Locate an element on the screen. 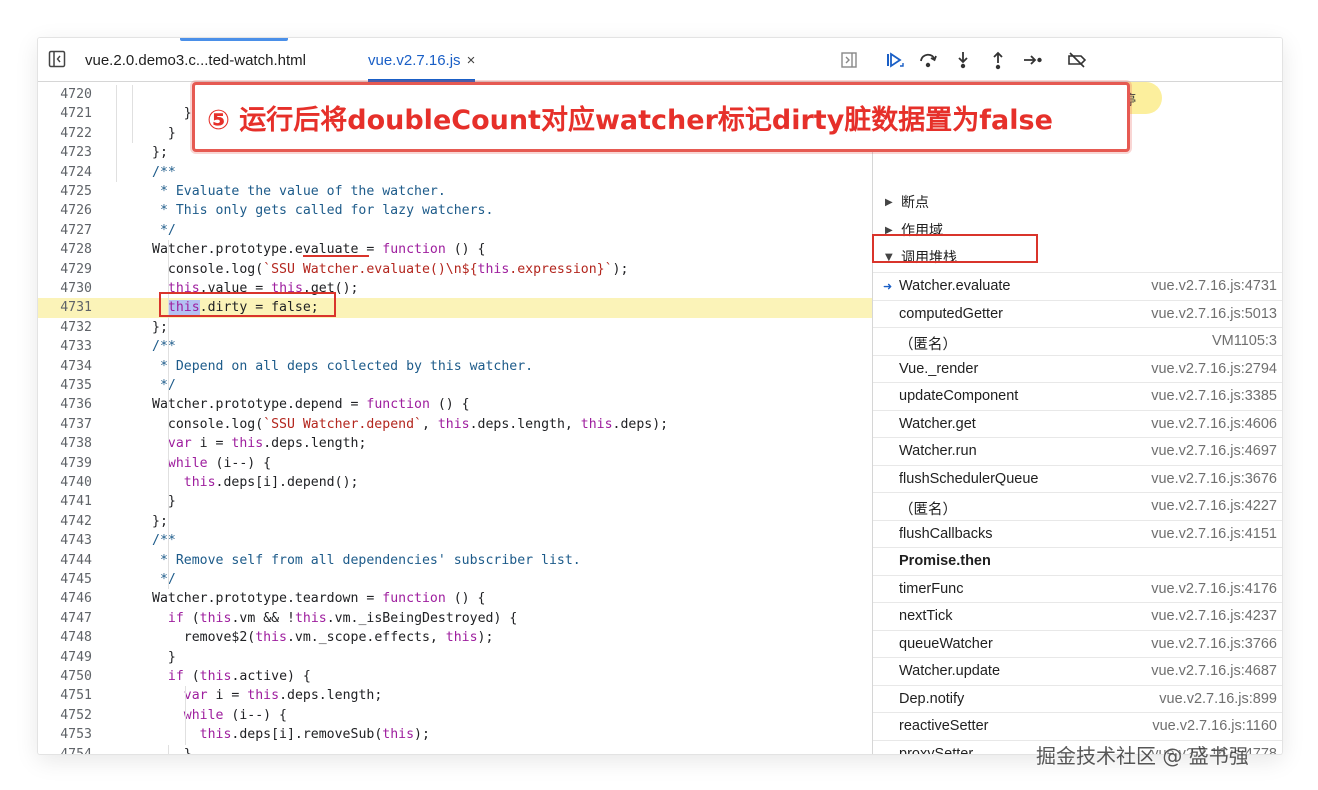 The height and width of the screenshot is (790, 1318). step-icon is located at coordinates (1033, 60).